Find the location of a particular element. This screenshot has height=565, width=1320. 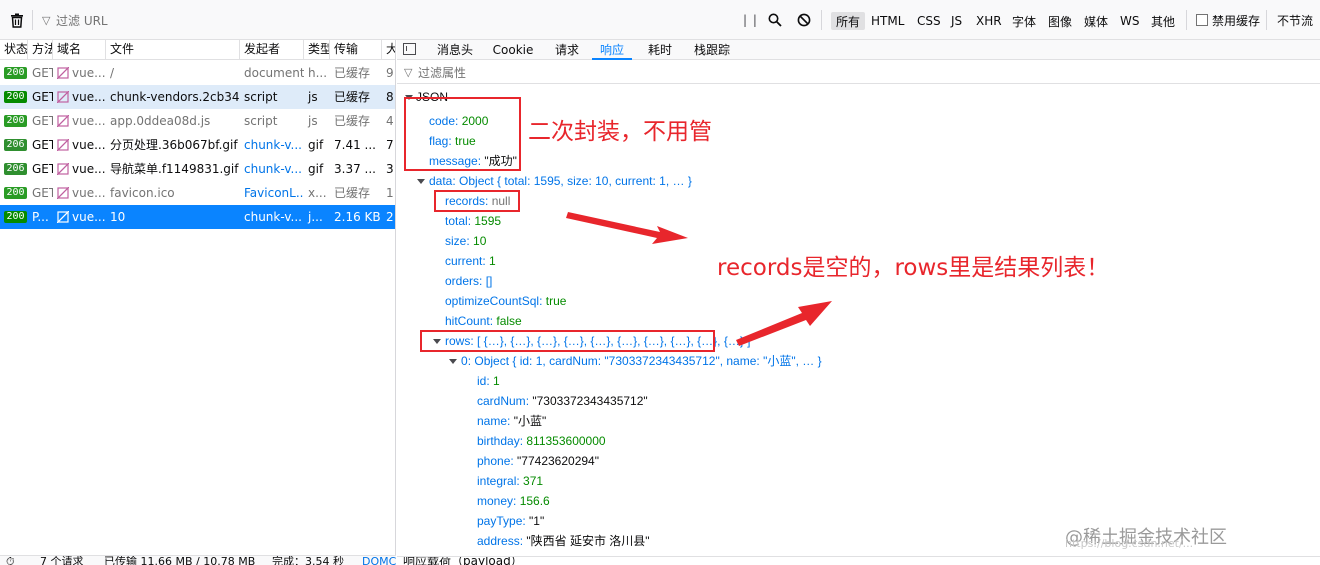

arrow-to-rows is located at coordinates (784, 323).